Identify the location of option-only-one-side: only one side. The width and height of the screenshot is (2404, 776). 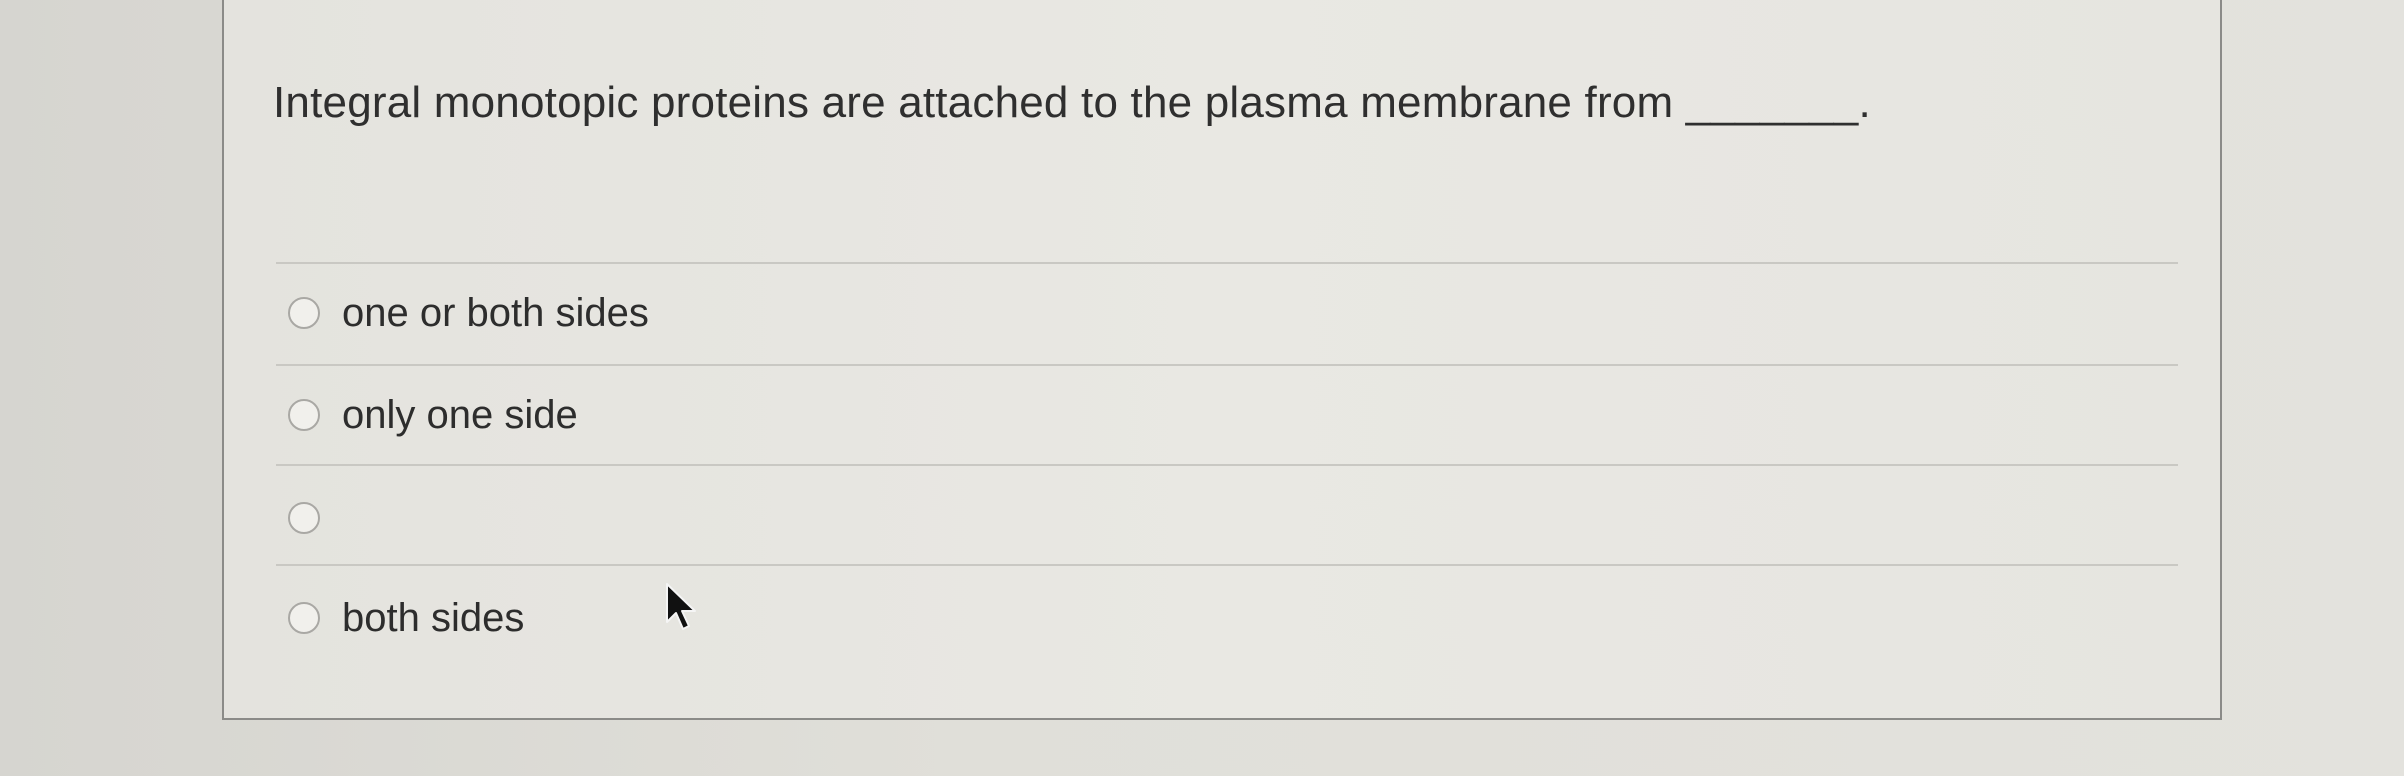
(433, 415).